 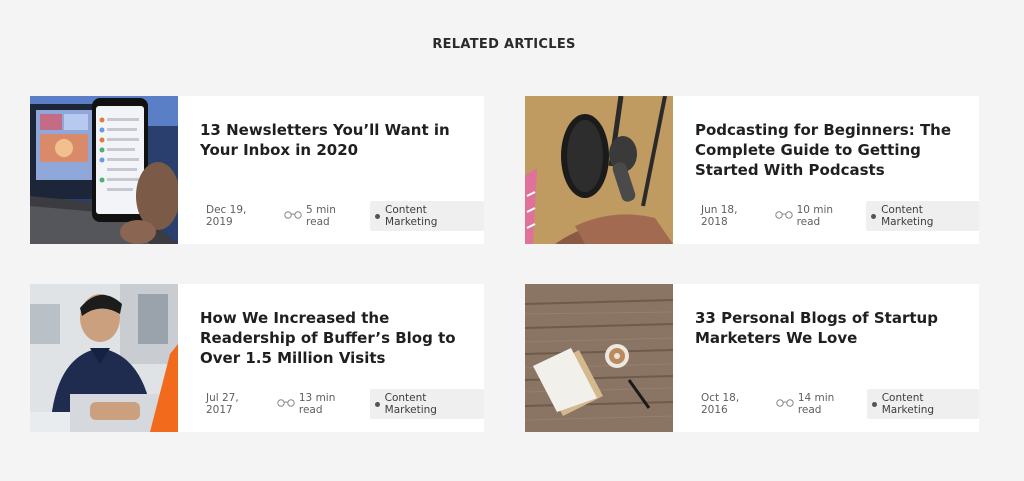 I want to click on read-time-label: 13 min read, so click(x=317, y=404).